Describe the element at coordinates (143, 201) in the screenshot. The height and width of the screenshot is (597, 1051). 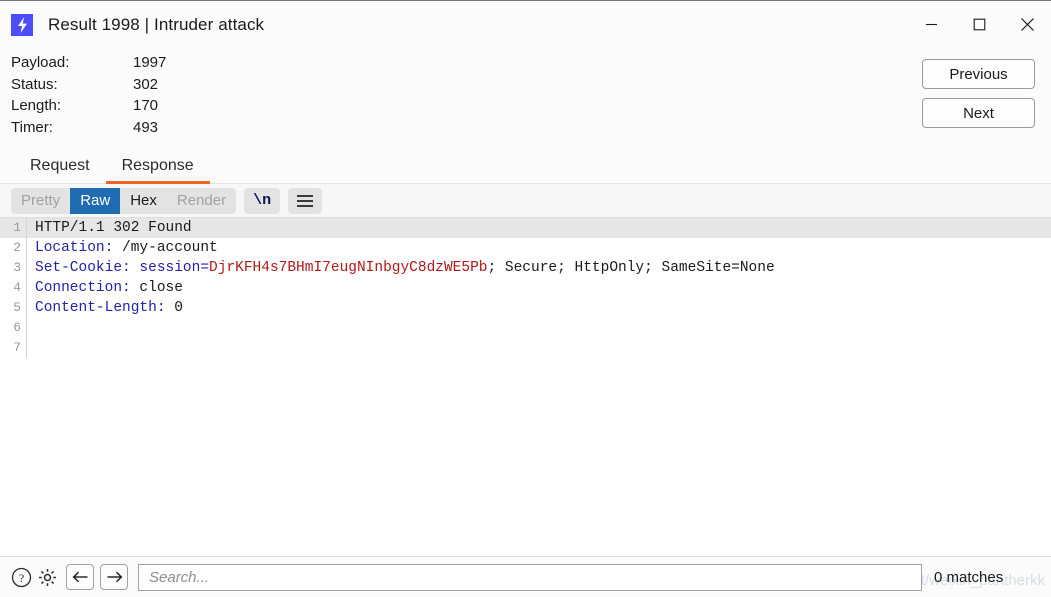
I see `view-mode-hex: Hex` at that location.